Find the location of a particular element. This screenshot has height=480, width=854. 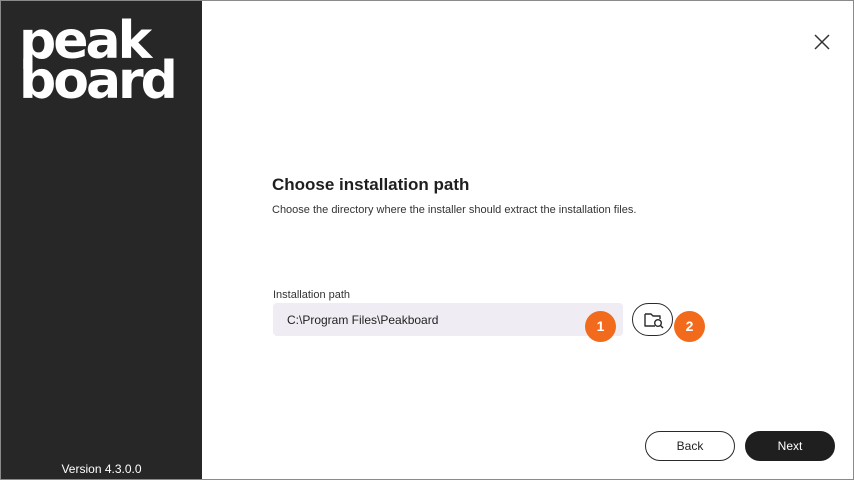

logo-line-board: board is located at coordinates (98, 81).